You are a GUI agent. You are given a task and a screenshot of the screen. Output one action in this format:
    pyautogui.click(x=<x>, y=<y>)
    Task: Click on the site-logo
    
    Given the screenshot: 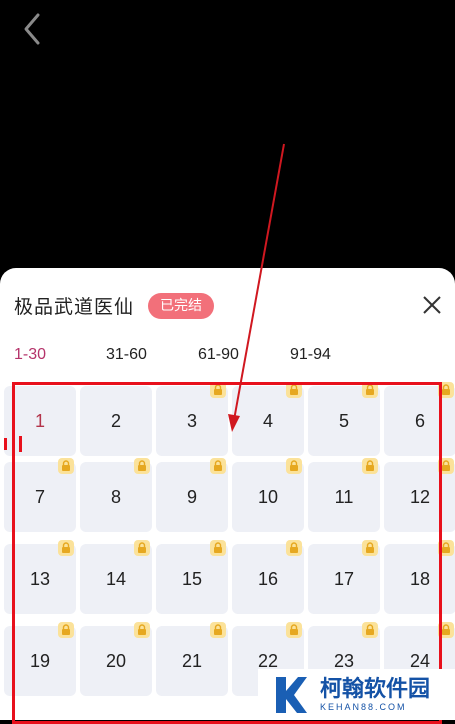 What is the action you would take?
    pyautogui.click(x=291, y=694)
    